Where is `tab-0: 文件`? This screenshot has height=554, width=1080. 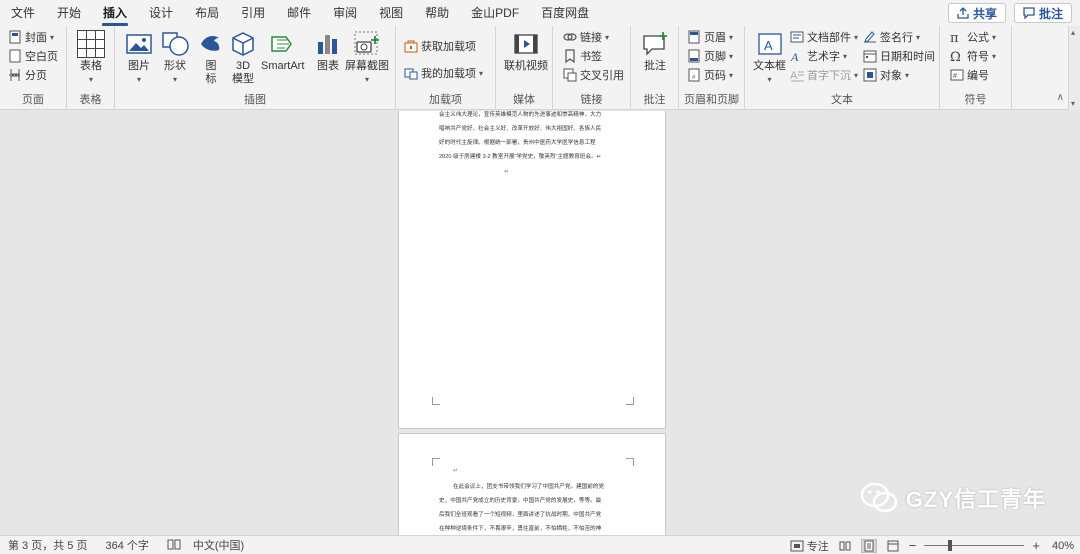
tab-0: 文件 is located at coordinates (23, 13).